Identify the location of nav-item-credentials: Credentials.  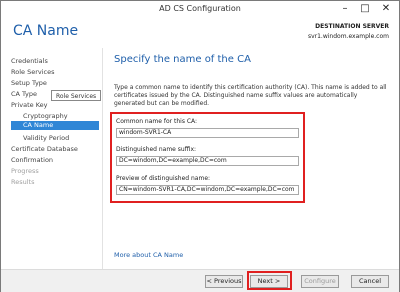
(29, 61).